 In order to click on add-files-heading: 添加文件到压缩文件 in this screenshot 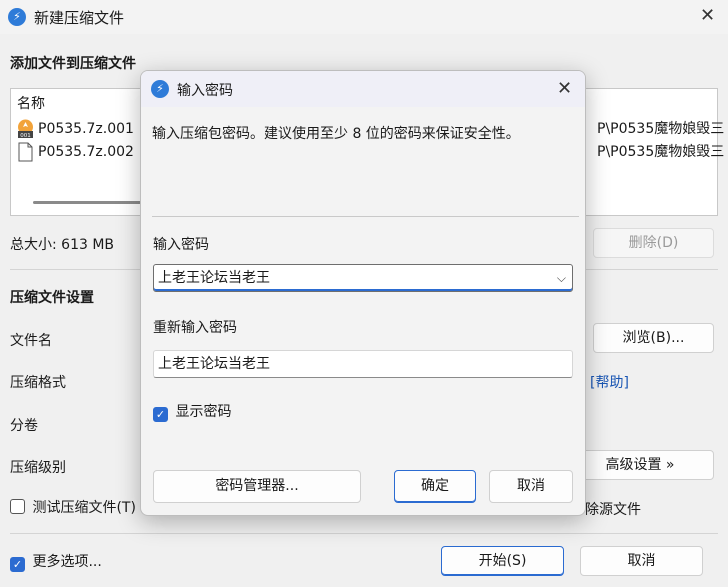, I will do `click(73, 64)`.